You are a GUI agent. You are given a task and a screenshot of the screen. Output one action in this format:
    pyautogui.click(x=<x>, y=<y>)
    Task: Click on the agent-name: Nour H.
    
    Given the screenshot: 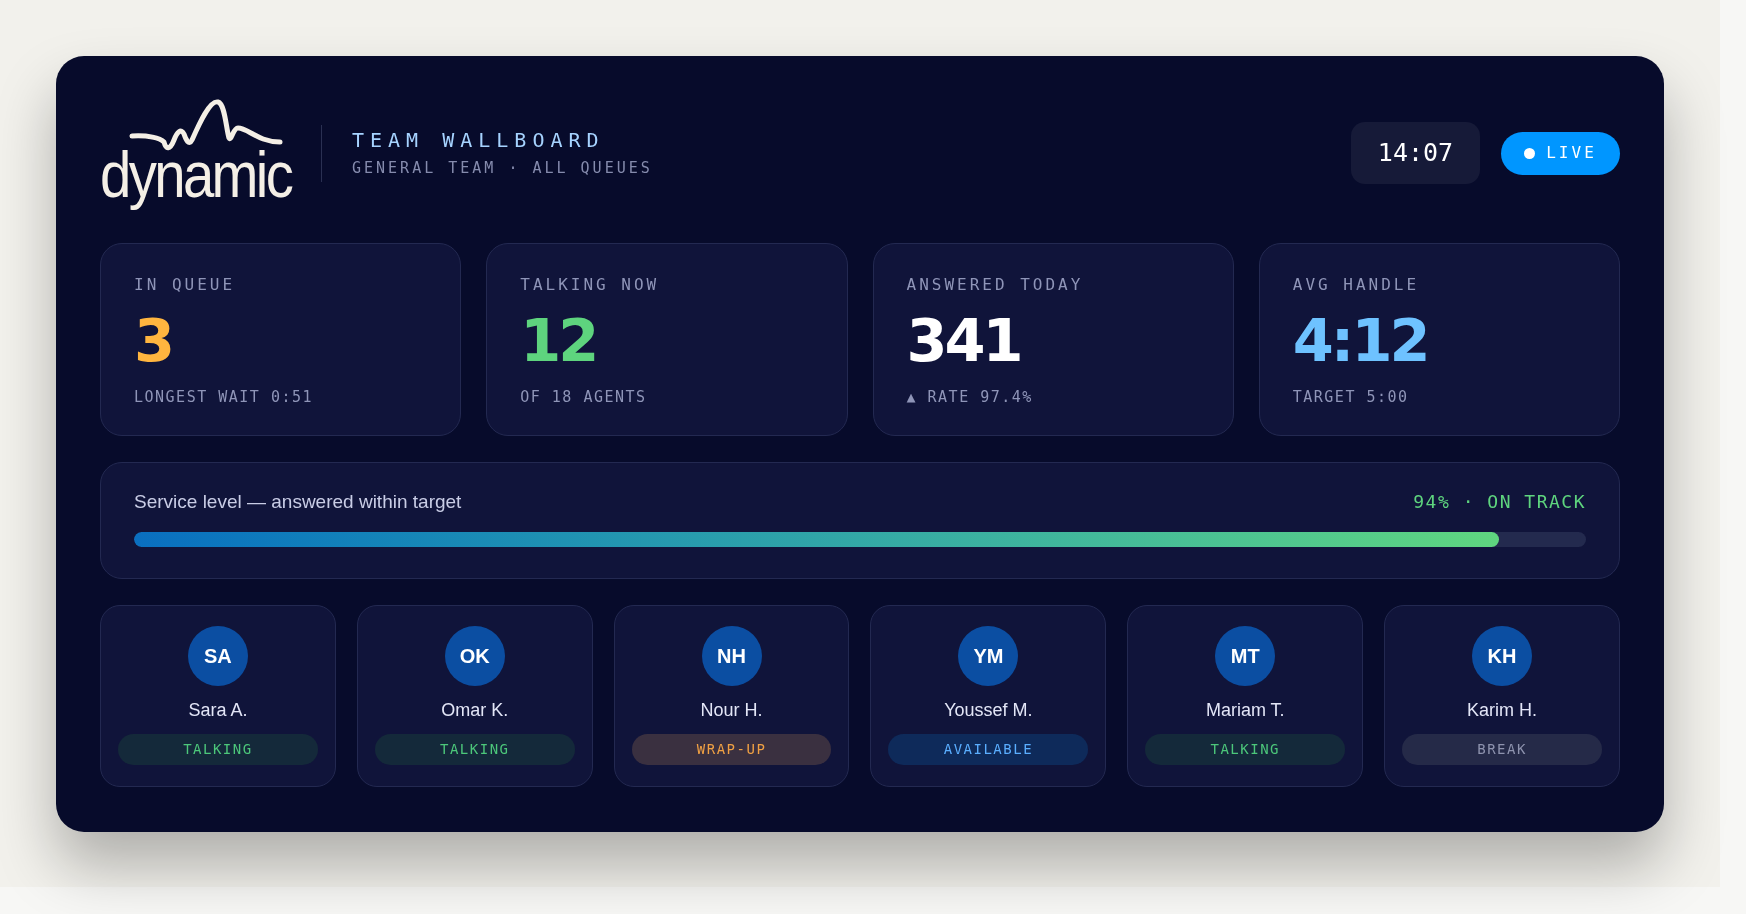 What is the action you would take?
    pyautogui.click(x=731, y=710)
    